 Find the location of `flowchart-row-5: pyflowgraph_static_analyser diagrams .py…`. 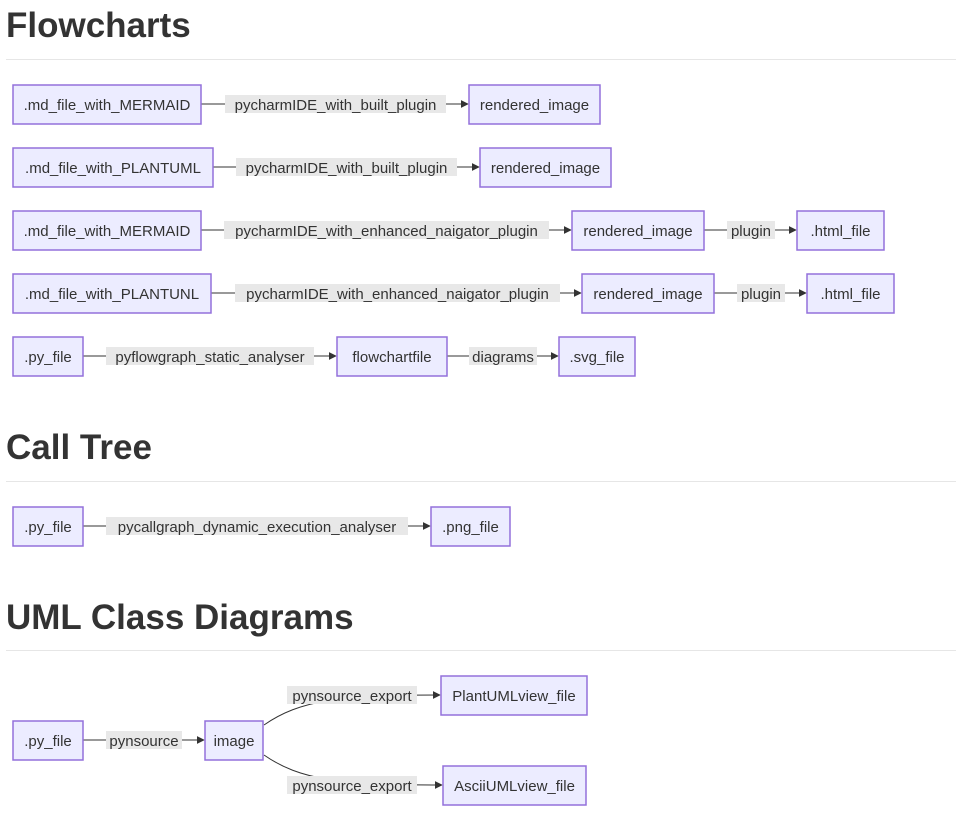

flowchart-row-5: pyflowgraph_static_analyser diagrams .py… is located at coordinates (324, 356).